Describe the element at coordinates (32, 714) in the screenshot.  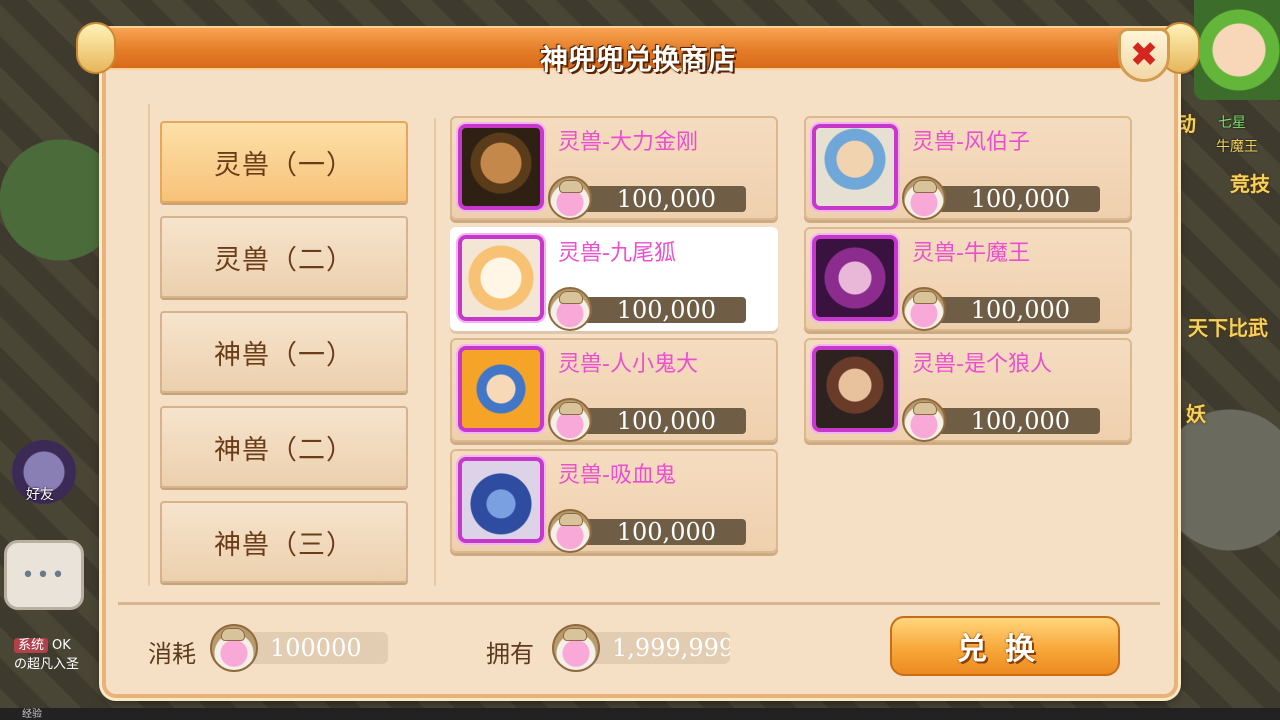
I see `exp-label: 经验` at that location.